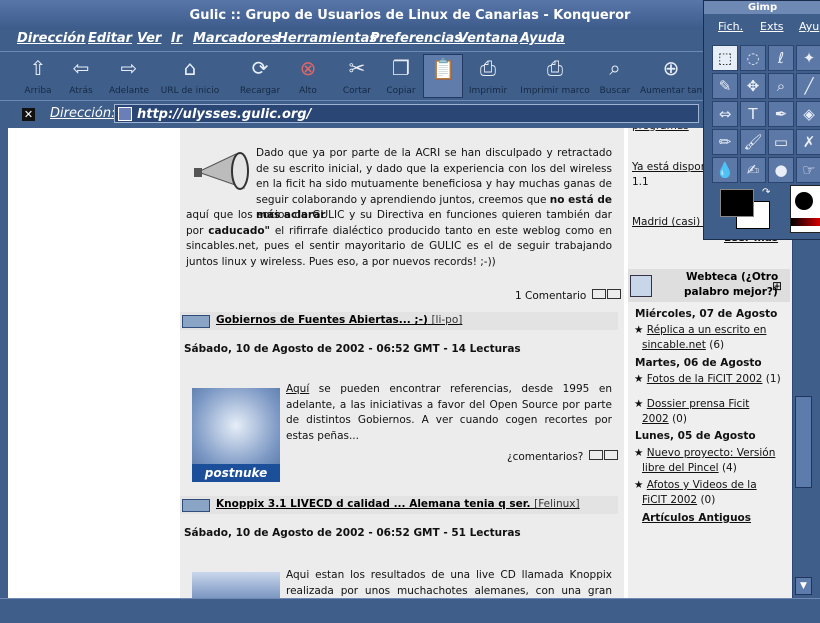  I want to click on text-tool-icon: T, so click(753, 114).